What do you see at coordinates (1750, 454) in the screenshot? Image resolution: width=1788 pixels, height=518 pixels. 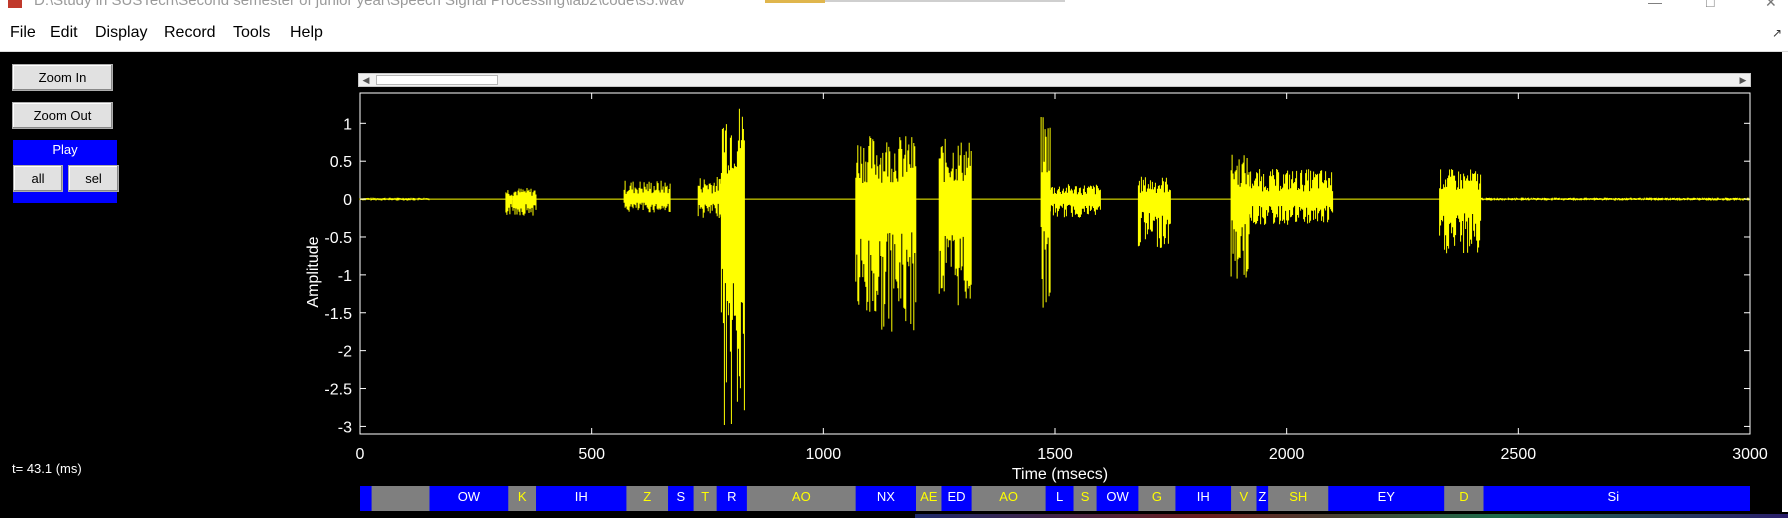 I see `x-tick-label: 3000` at bounding box center [1750, 454].